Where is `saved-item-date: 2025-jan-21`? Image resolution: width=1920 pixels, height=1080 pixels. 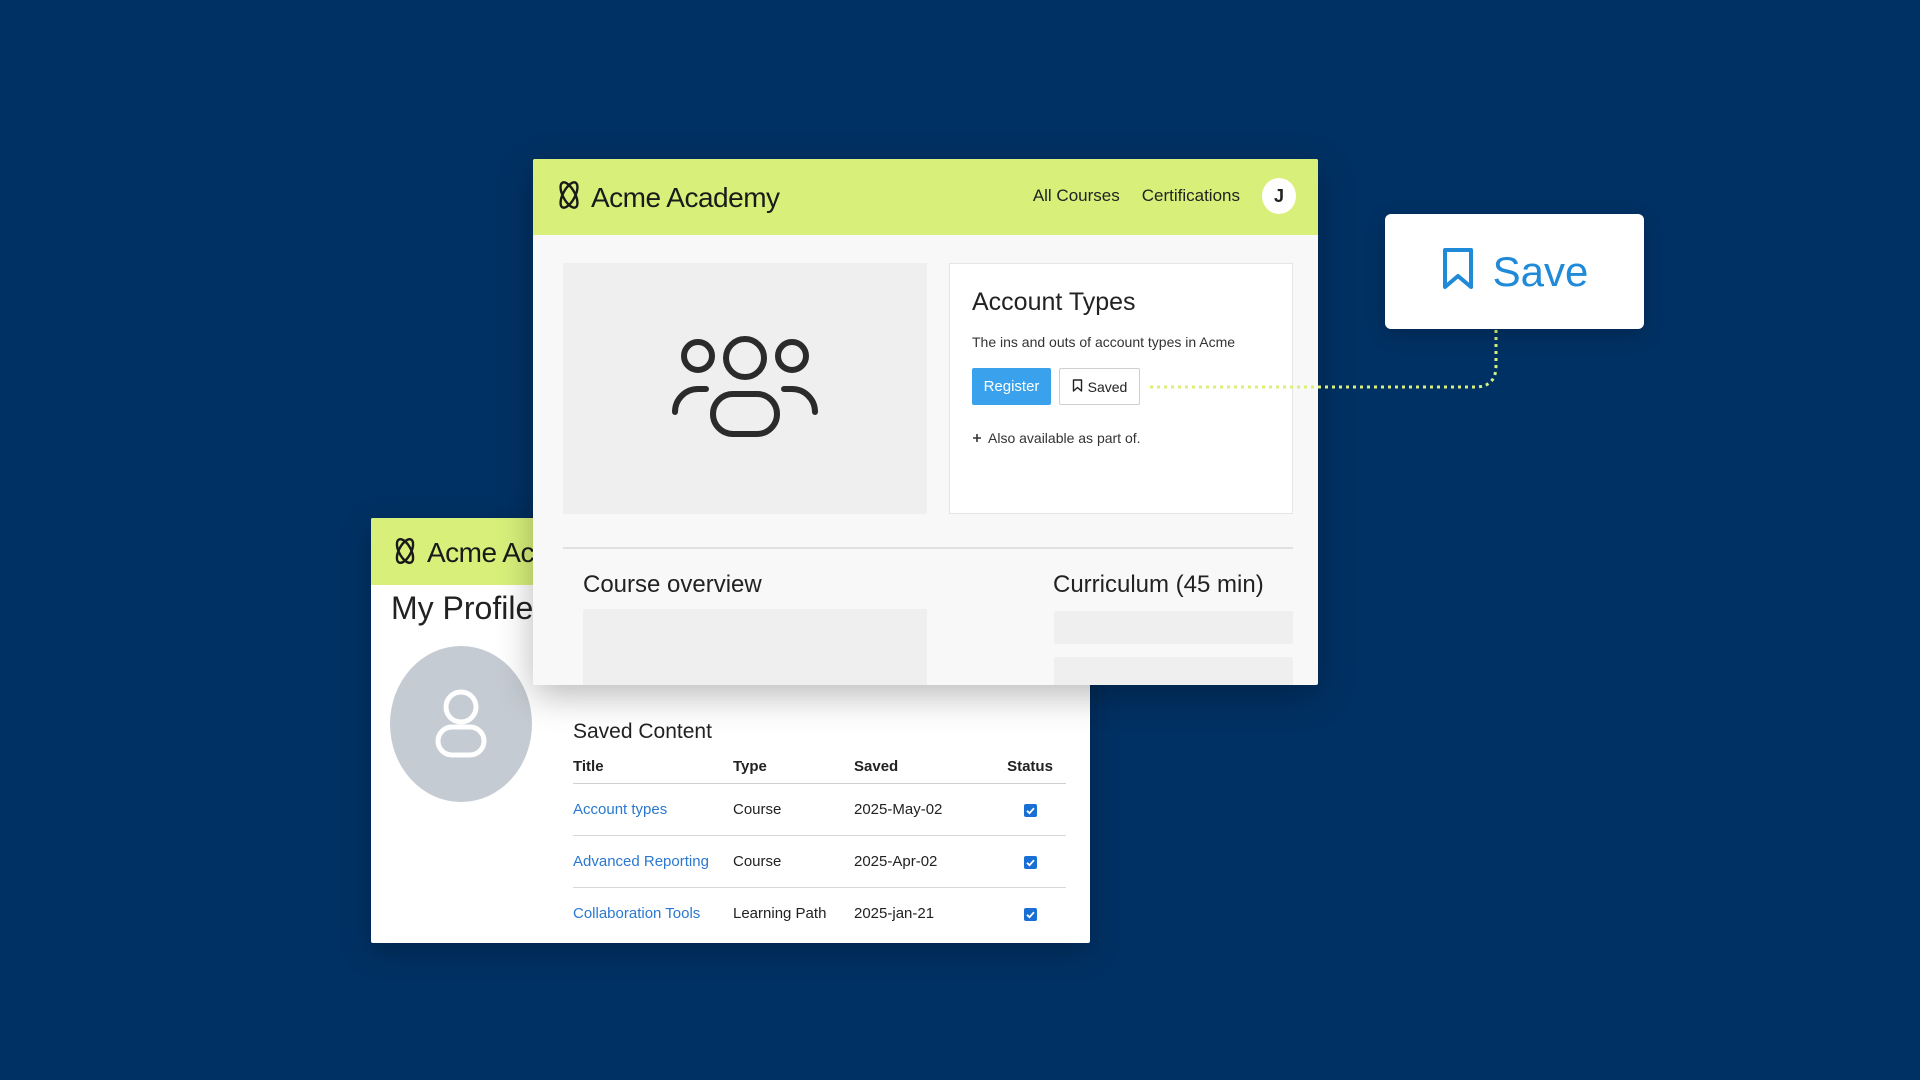
saved-item-date: 2025-jan-21 is located at coordinates (894, 913).